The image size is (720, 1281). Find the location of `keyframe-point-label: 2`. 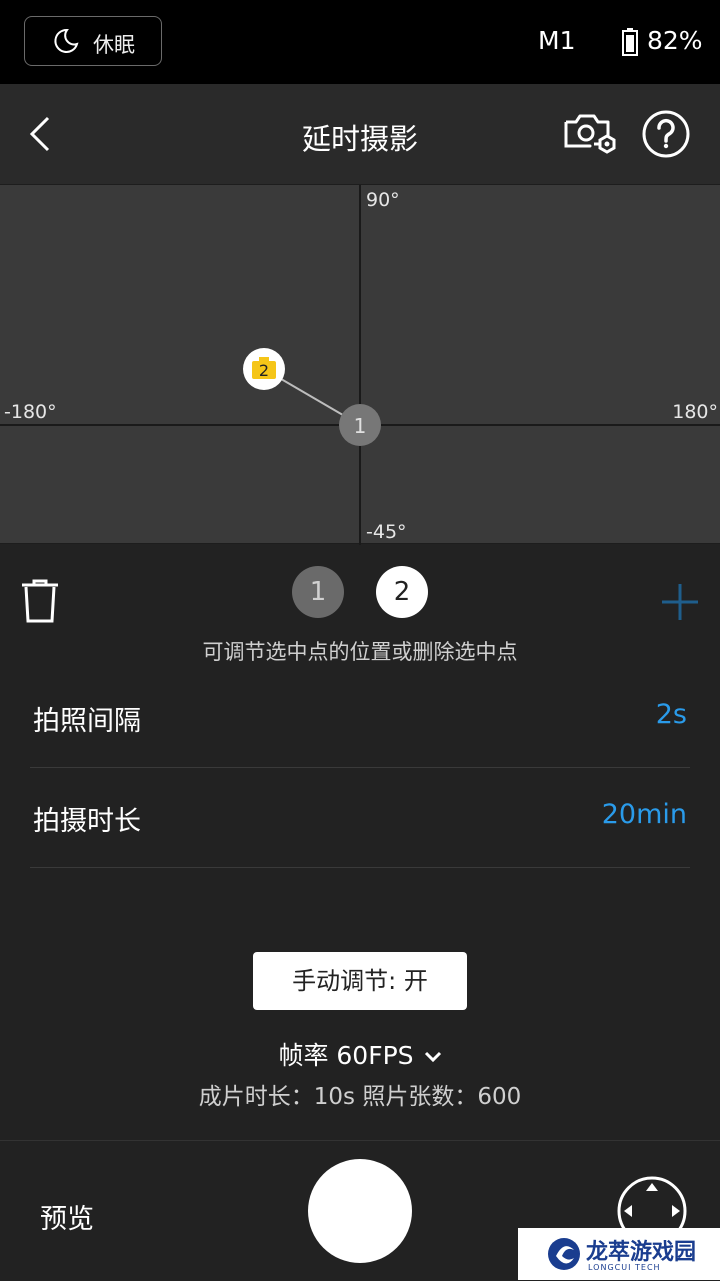

keyframe-point-label: 2 is located at coordinates (264, 370).